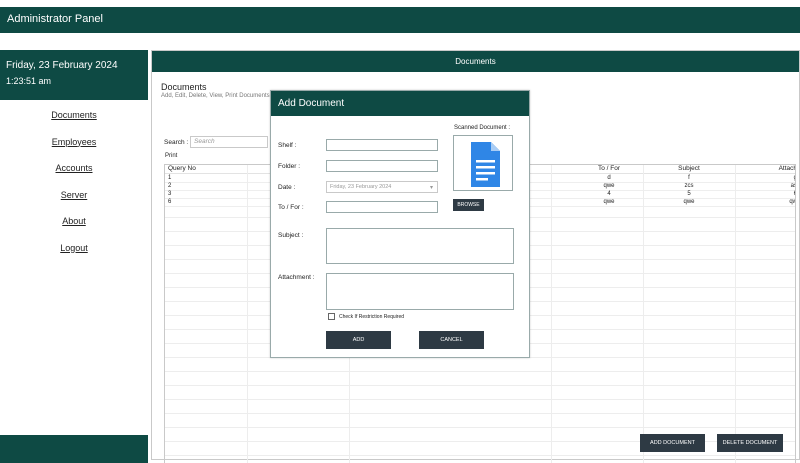 The image size is (800, 463). Describe the element at coordinates (296, 277) in the screenshot. I see `attachment-label: Attachment :` at that location.